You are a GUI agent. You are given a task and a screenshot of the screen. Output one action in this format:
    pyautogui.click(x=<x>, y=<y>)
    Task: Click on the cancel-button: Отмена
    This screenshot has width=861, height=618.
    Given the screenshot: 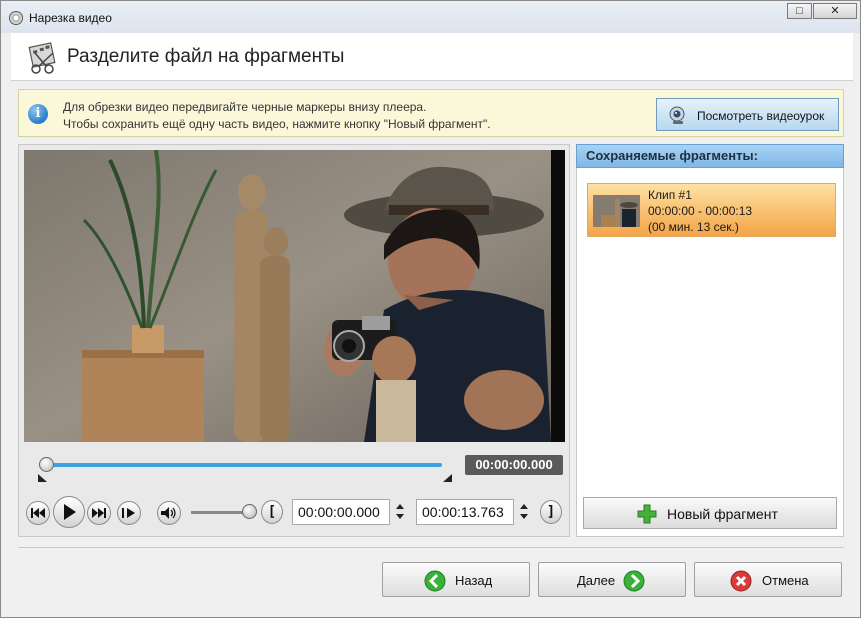 What is the action you would take?
    pyautogui.click(x=768, y=579)
    